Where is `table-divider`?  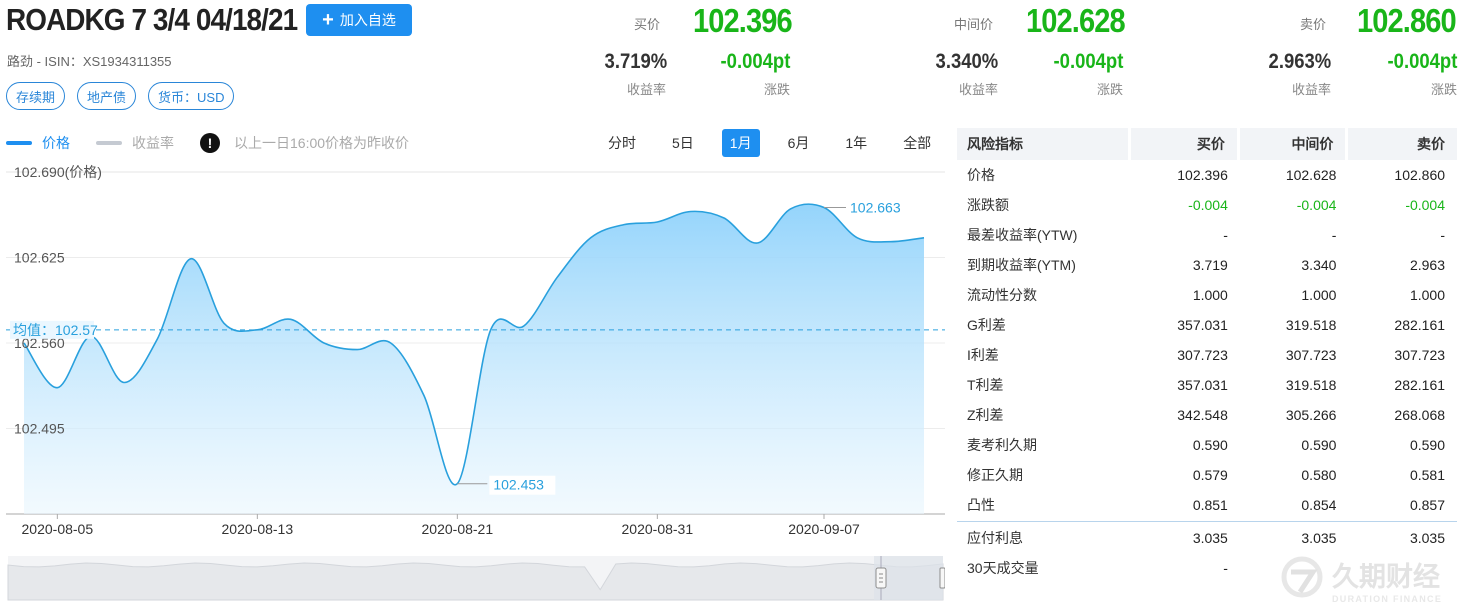
table-divider is located at coordinates (1207, 521).